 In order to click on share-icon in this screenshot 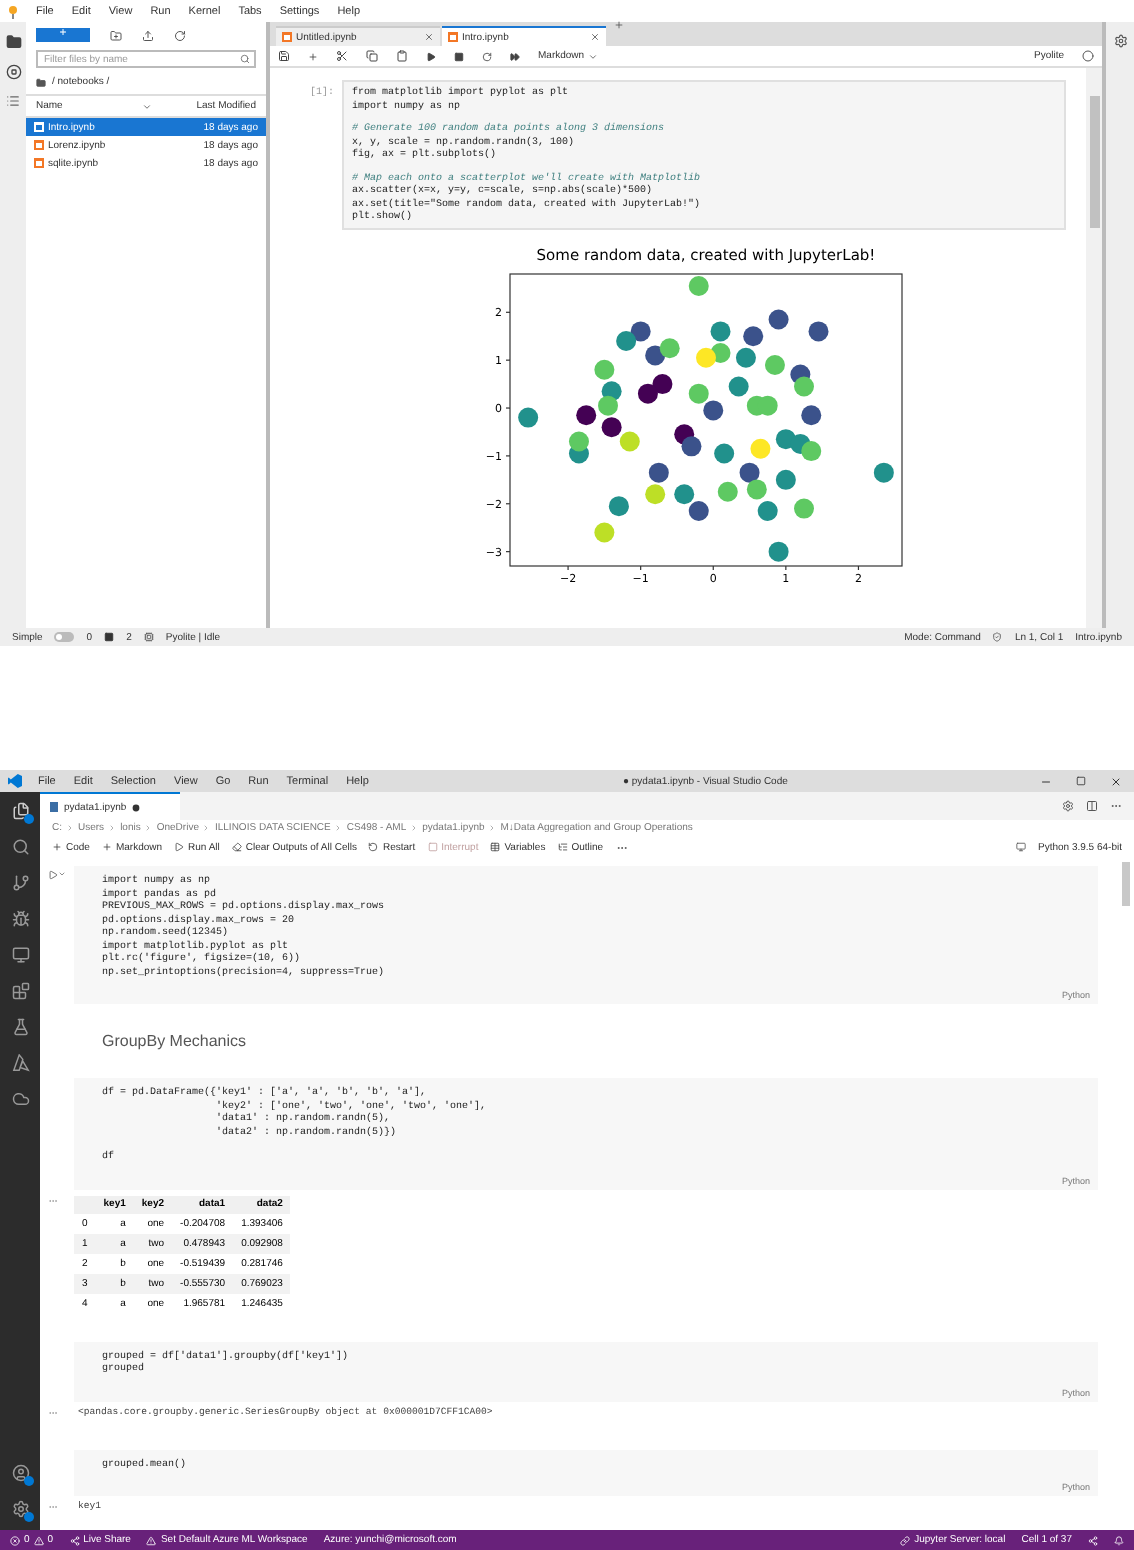, I will do `click(74, 1540)`.